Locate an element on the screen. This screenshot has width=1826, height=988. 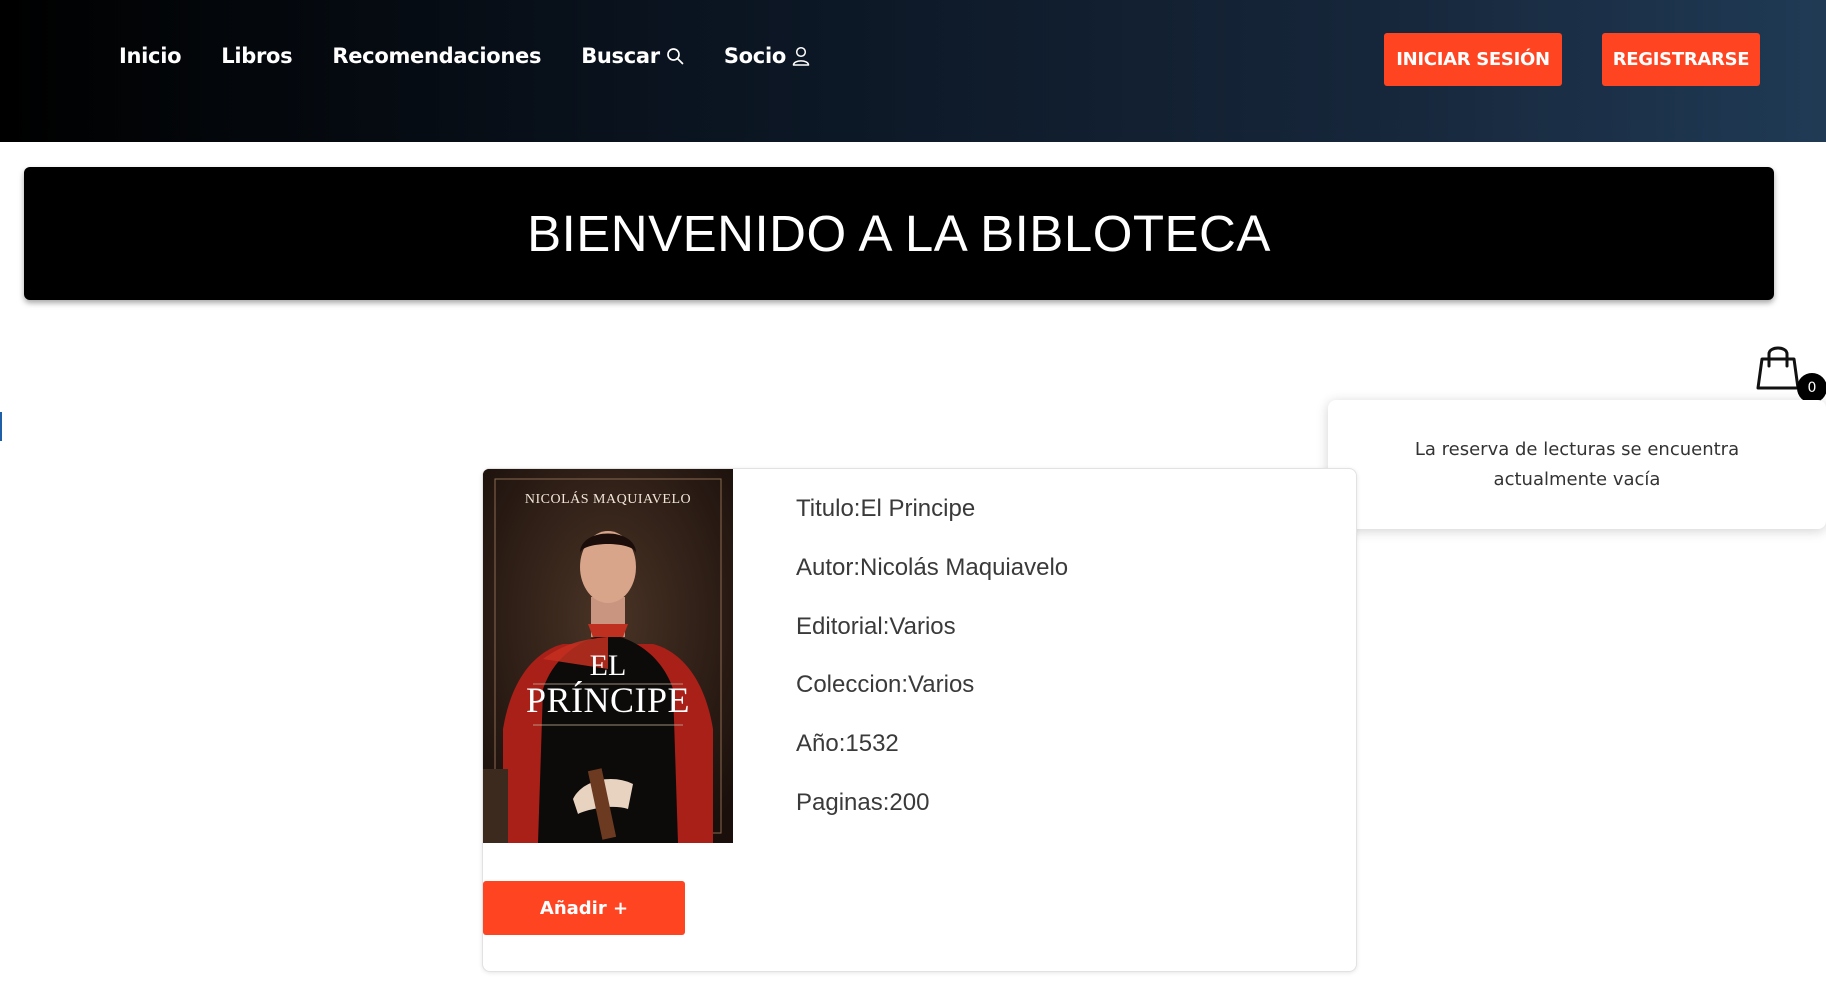
cover-title-text: EL PRÍNCIPE is located at coordinates (608, 684).